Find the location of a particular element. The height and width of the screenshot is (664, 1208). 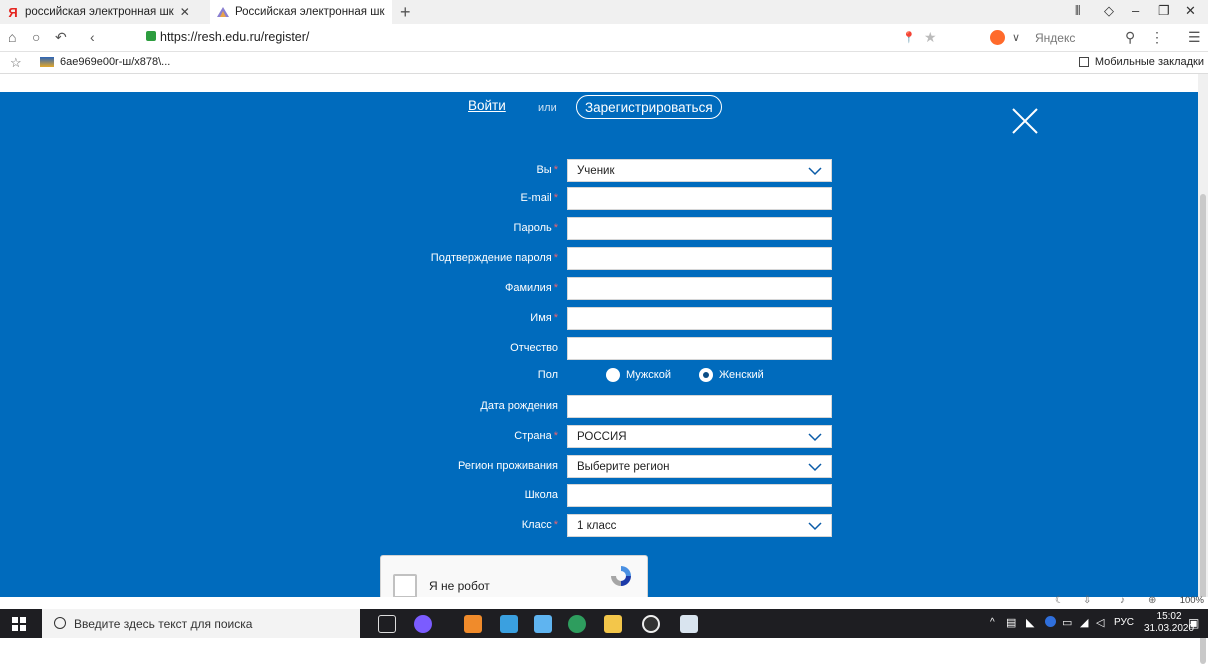

password-label: Пароль * is located at coordinates (535, 228).